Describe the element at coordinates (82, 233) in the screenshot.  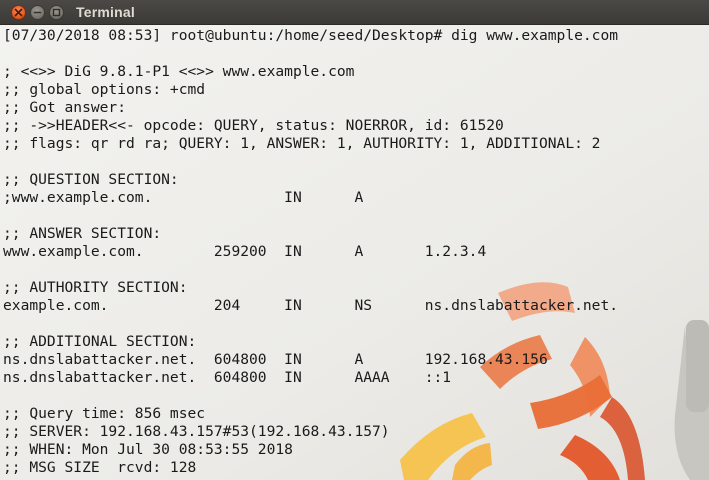
I see `terminal-line: ;; ANSWER SECTION:` at that location.